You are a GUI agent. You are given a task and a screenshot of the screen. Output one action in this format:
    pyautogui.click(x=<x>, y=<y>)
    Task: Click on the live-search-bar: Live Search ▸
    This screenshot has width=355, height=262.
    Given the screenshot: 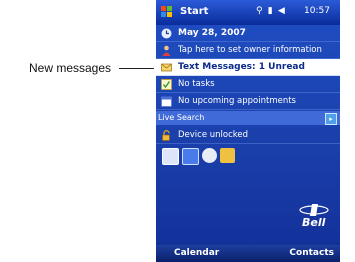 What is the action you would take?
    pyautogui.click(x=248, y=118)
    